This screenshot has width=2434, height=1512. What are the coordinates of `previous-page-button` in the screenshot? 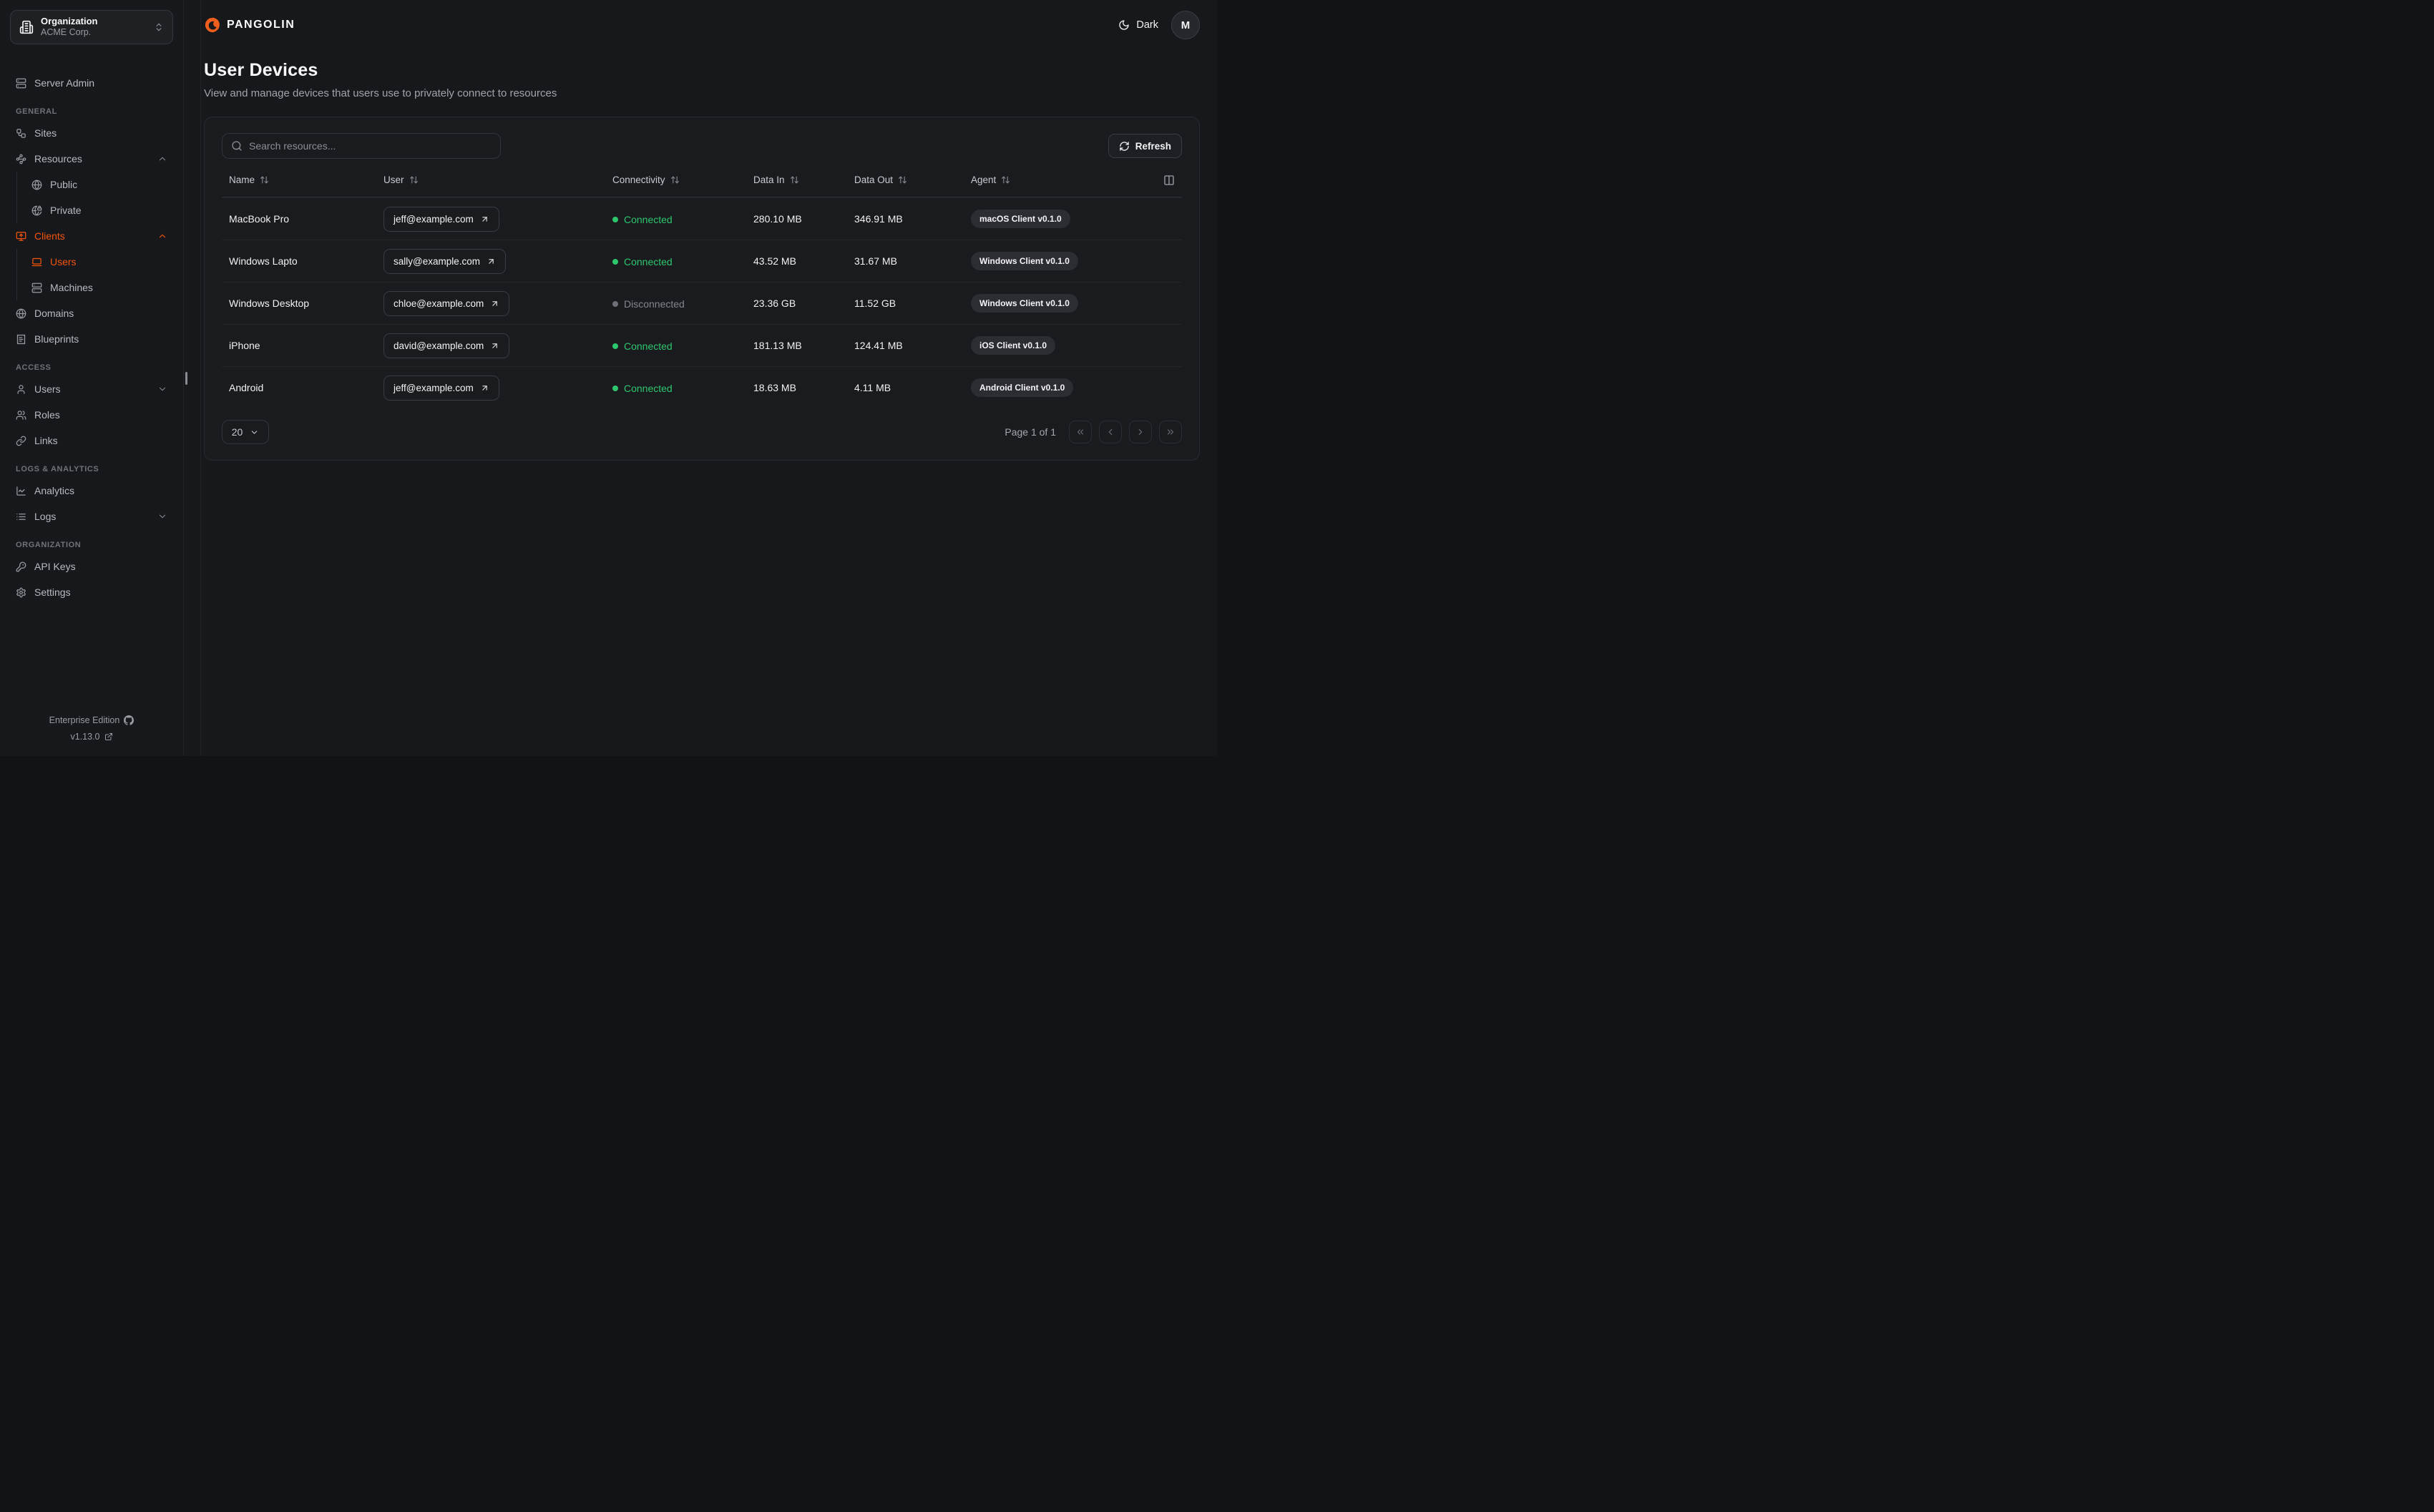 It's located at (1110, 432).